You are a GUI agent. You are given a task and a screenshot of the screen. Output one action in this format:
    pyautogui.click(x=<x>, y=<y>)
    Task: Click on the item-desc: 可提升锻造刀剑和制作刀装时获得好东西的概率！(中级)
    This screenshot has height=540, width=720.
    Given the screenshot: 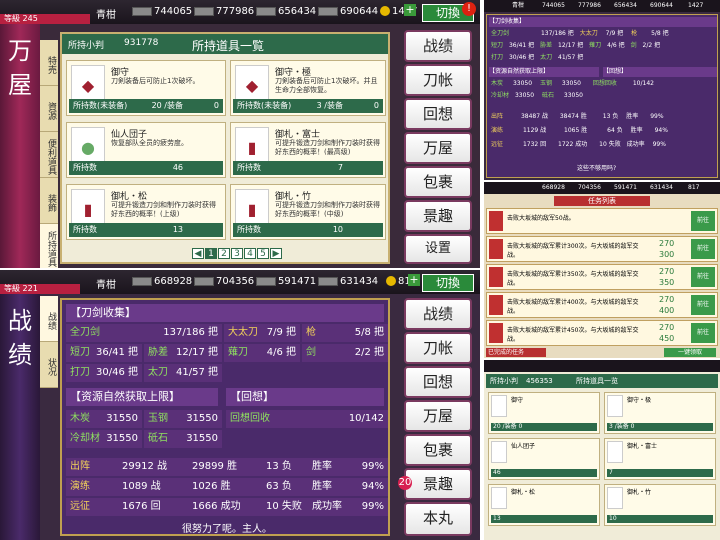 What is the action you would take?
    pyautogui.click(x=327, y=209)
    